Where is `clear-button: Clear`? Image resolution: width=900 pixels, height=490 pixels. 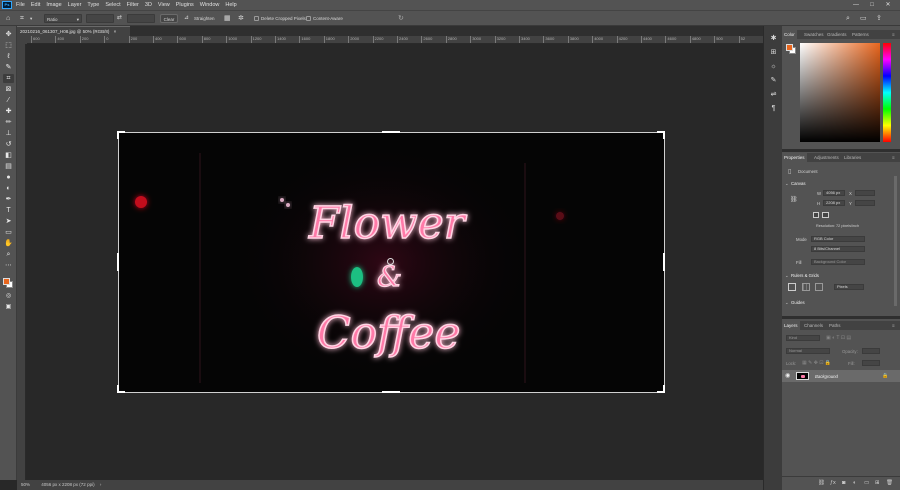 clear-button: Clear is located at coordinates (169, 18).